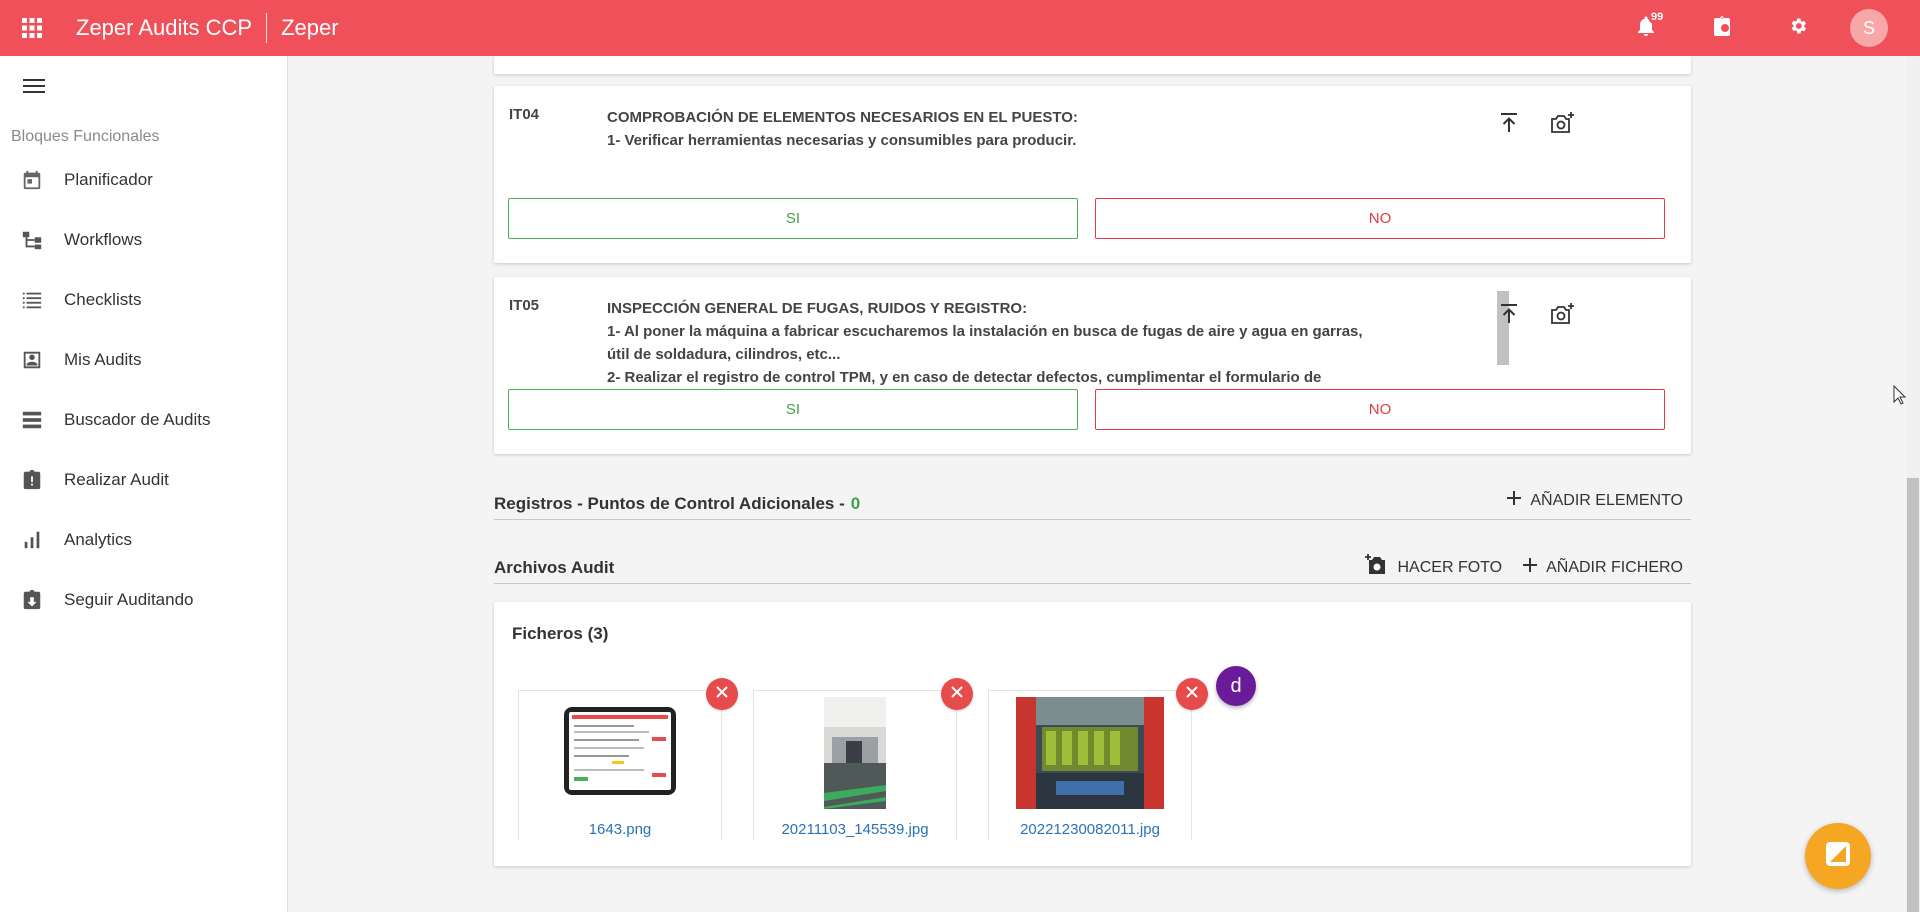 Image resolution: width=1920 pixels, height=912 pixels. What do you see at coordinates (144, 360) in the screenshot?
I see `sidebar-item-mis-audits: Mis Audits` at bounding box center [144, 360].